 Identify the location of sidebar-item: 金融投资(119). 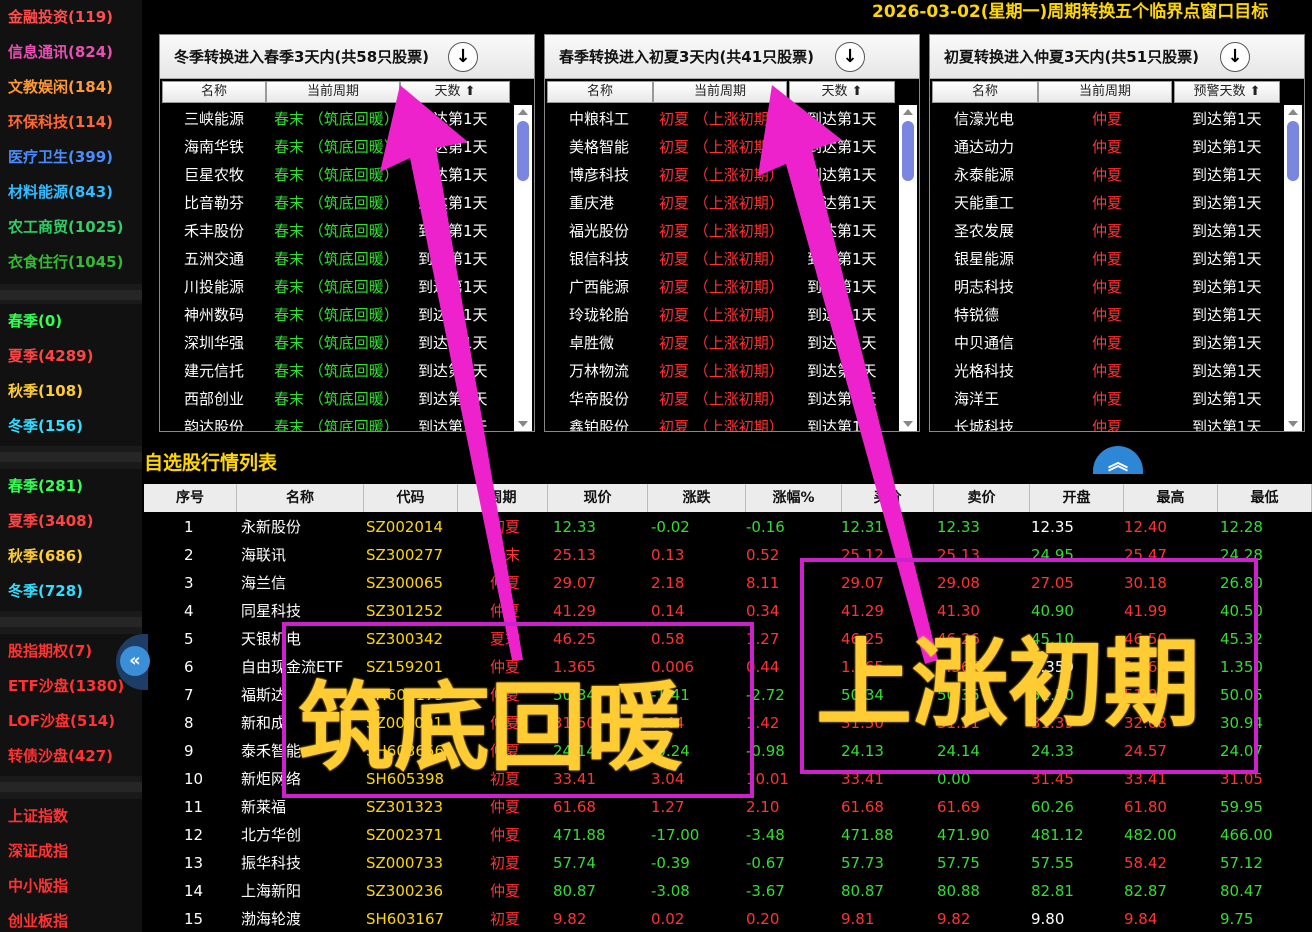
(71, 17).